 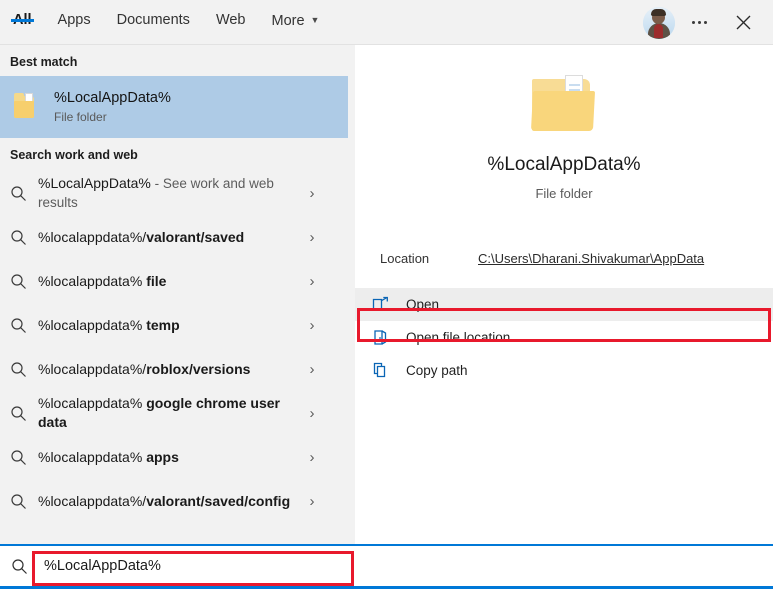 I want to click on best-match-title: %LocalAppData%, so click(x=112, y=98).